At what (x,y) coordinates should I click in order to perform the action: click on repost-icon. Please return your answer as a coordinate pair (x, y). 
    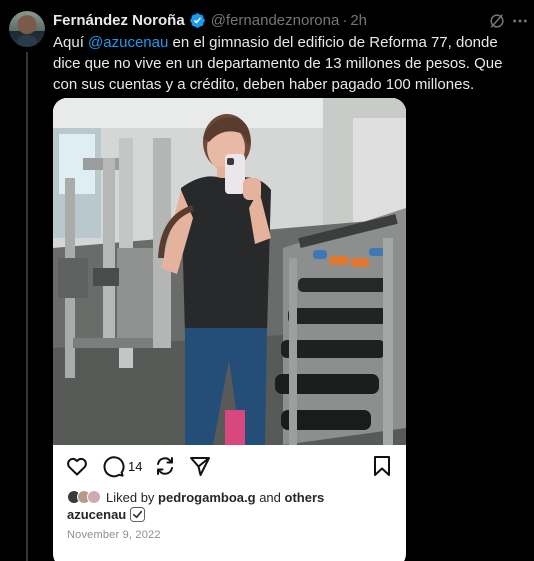
    Looking at the image, I should click on (165, 466).